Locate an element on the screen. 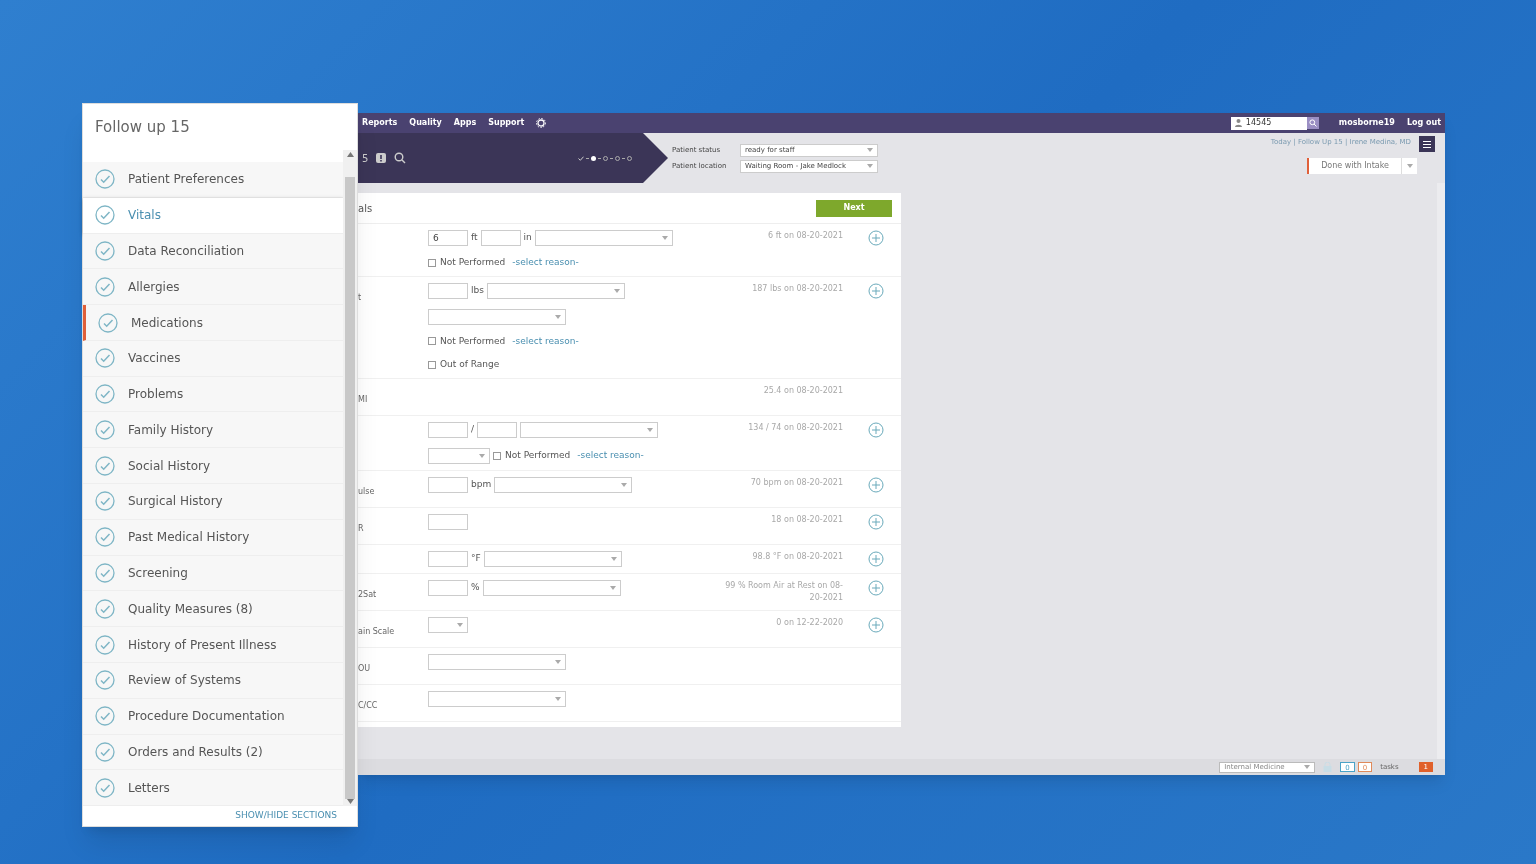  section-item: Screening is located at coordinates (213, 573).